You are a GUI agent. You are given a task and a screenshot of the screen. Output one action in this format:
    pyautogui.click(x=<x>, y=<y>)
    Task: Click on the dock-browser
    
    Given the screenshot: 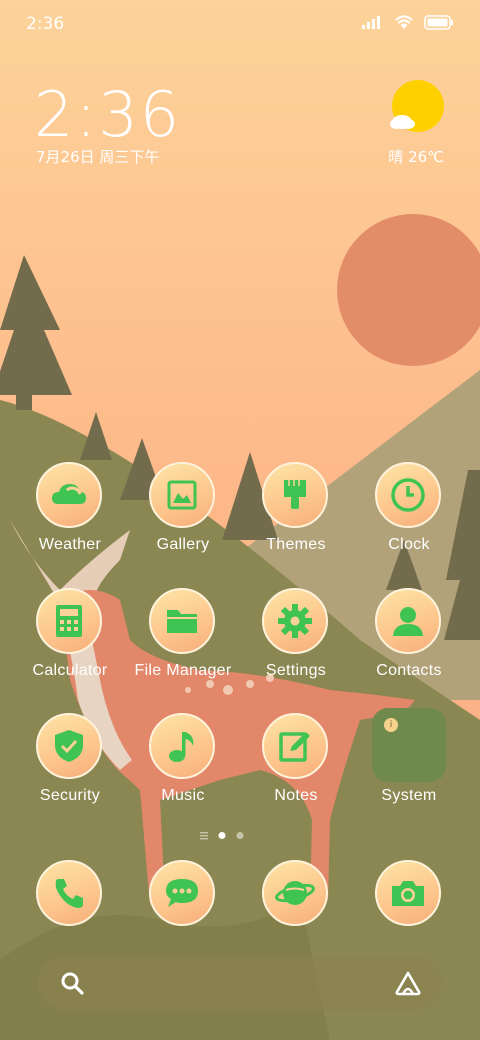 What is the action you would take?
    pyautogui.click(x=296, y=915)
    